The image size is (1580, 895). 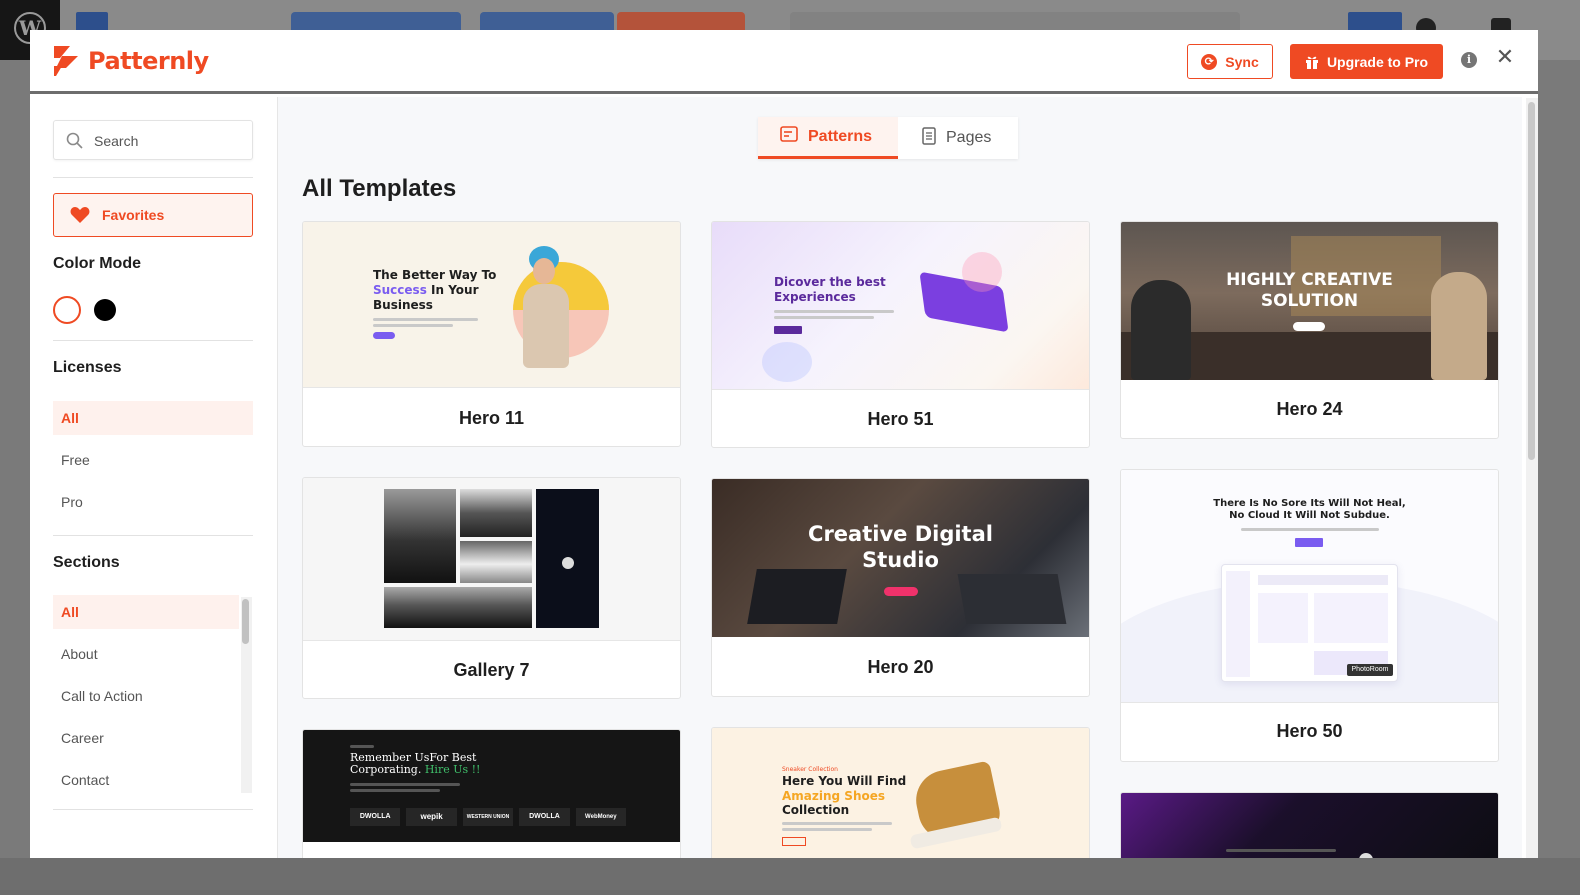 What do you see at coordinates (815, 297) in the screenshot?
I see `thumb-headline-line2: Experiences` at bounding box center [815, 297].